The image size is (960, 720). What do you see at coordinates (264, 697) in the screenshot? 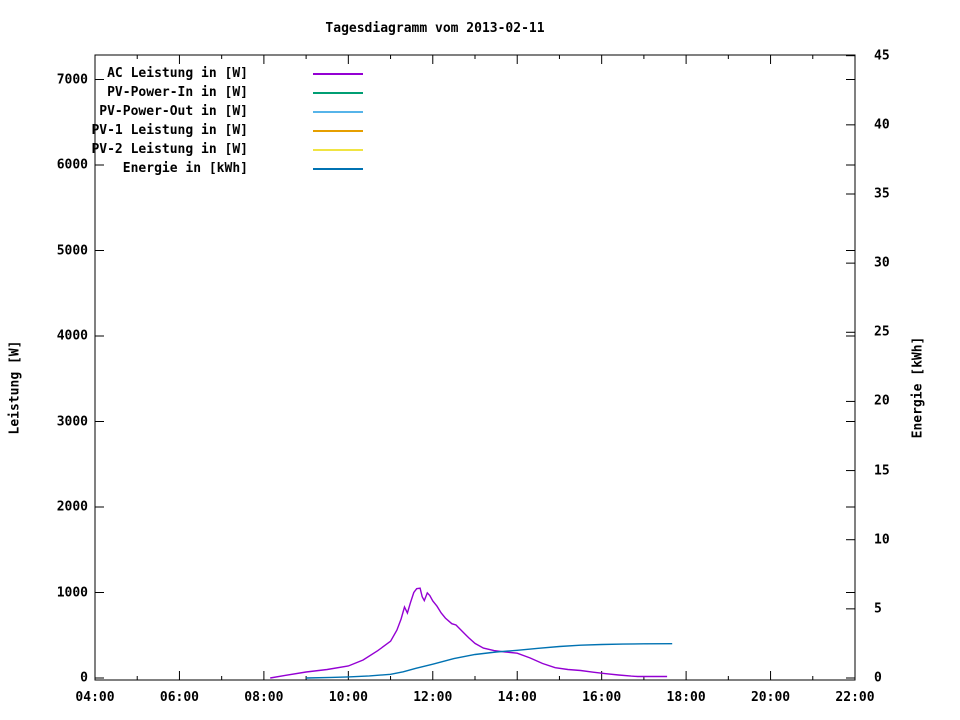
I see `x-tick-label: 08:00` at bounding box center [264, 697].